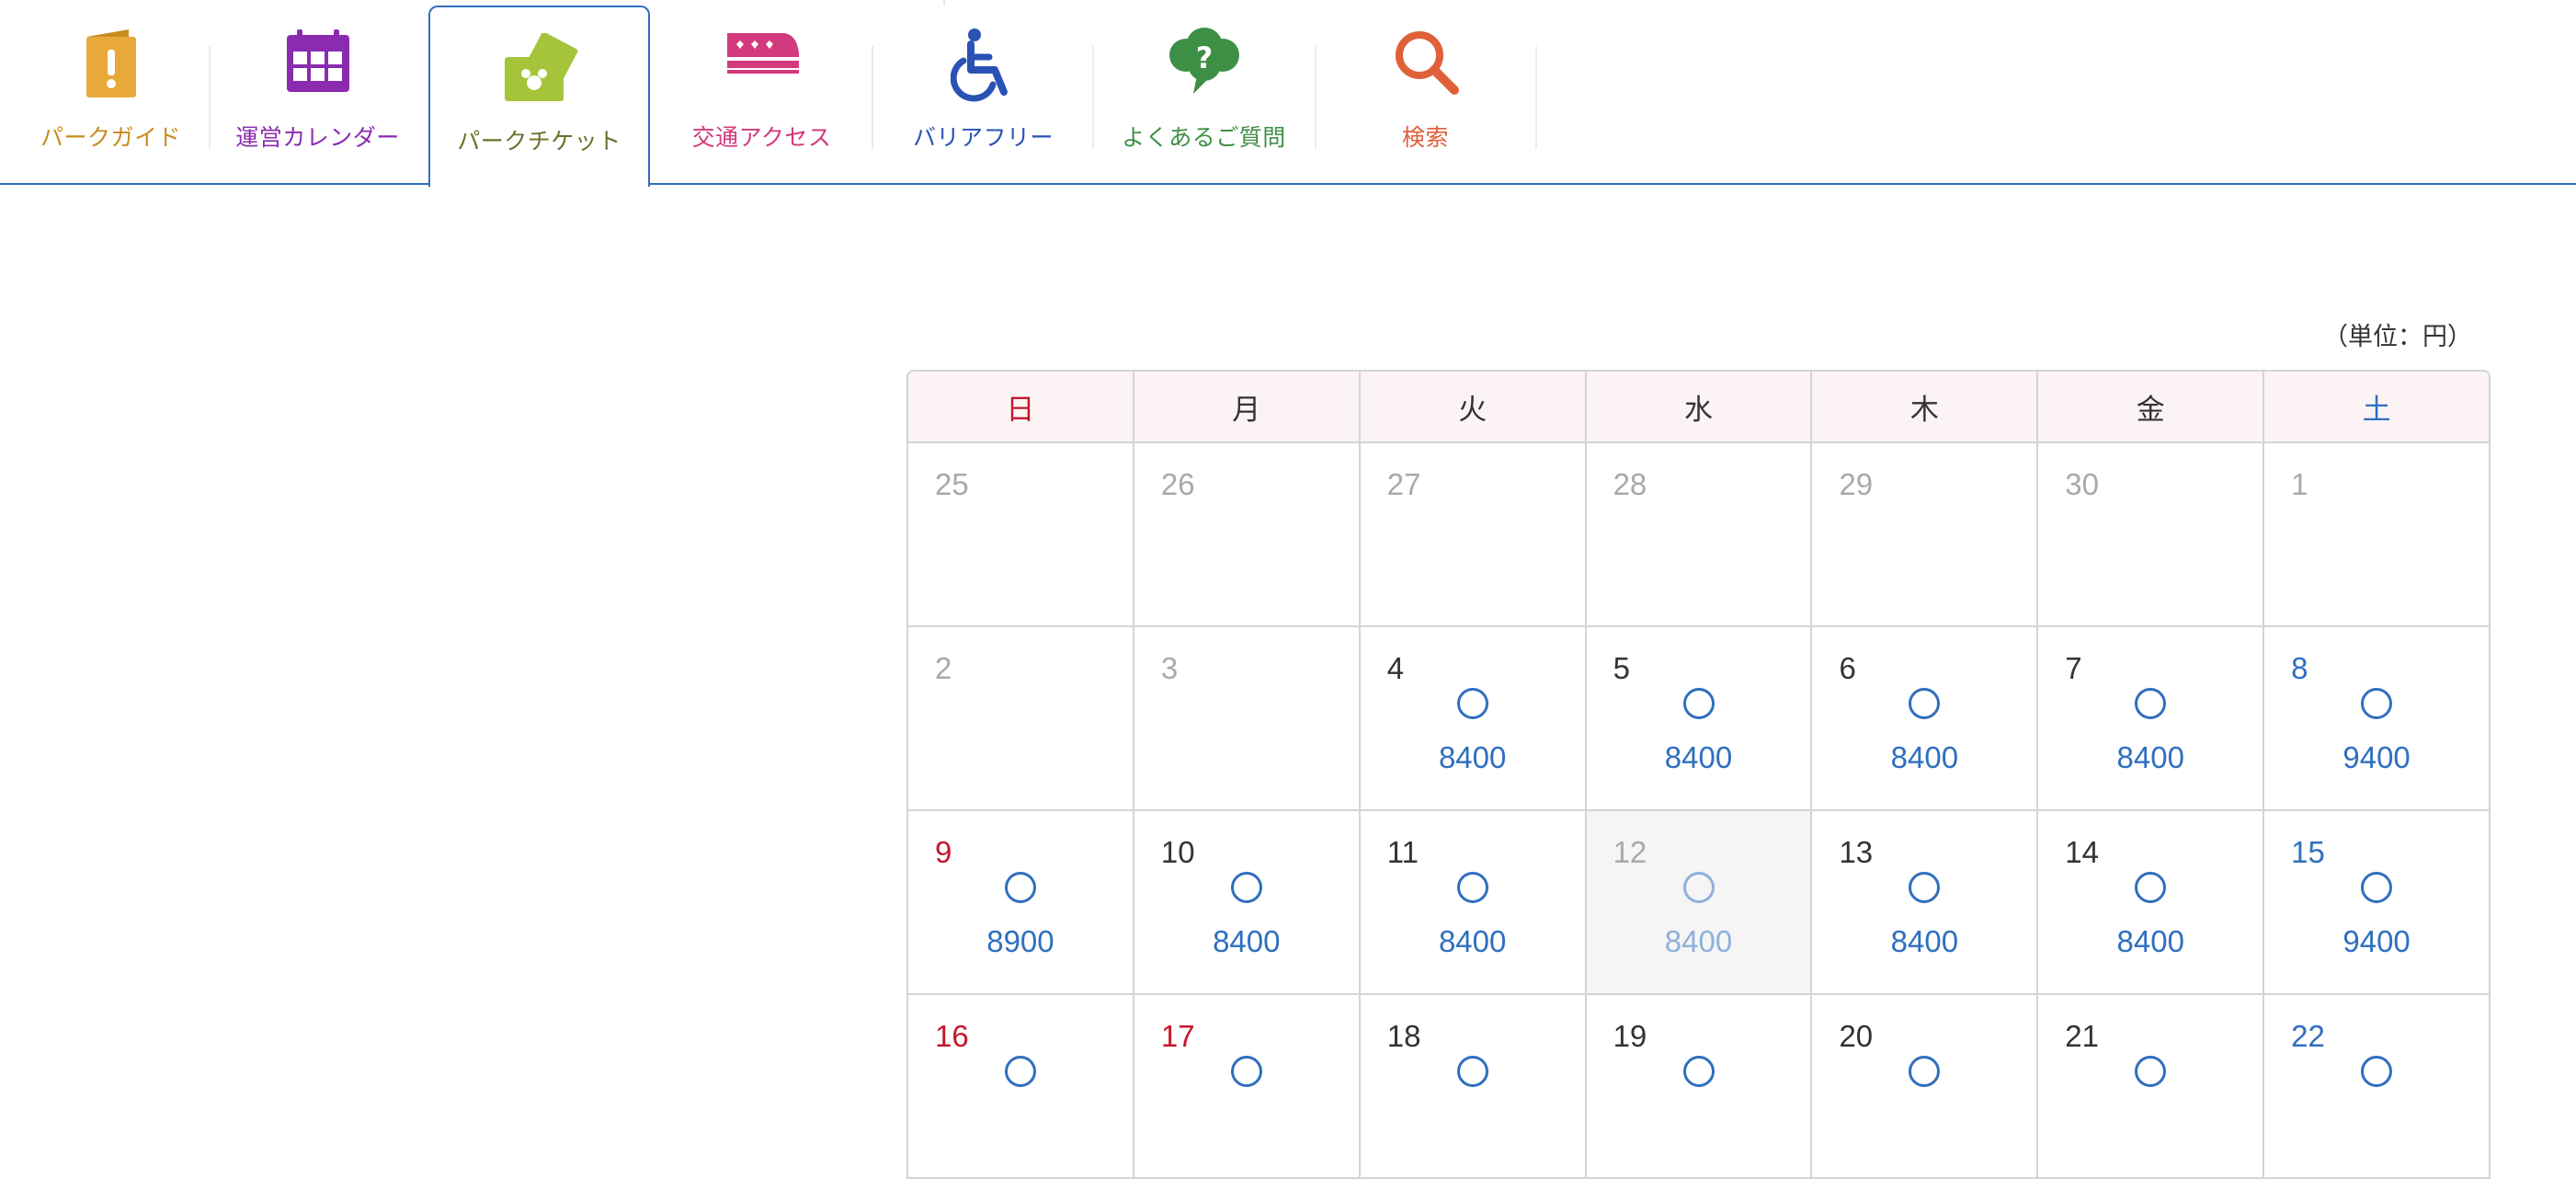  I want to click on day-number: 15, so click(2308, 852).